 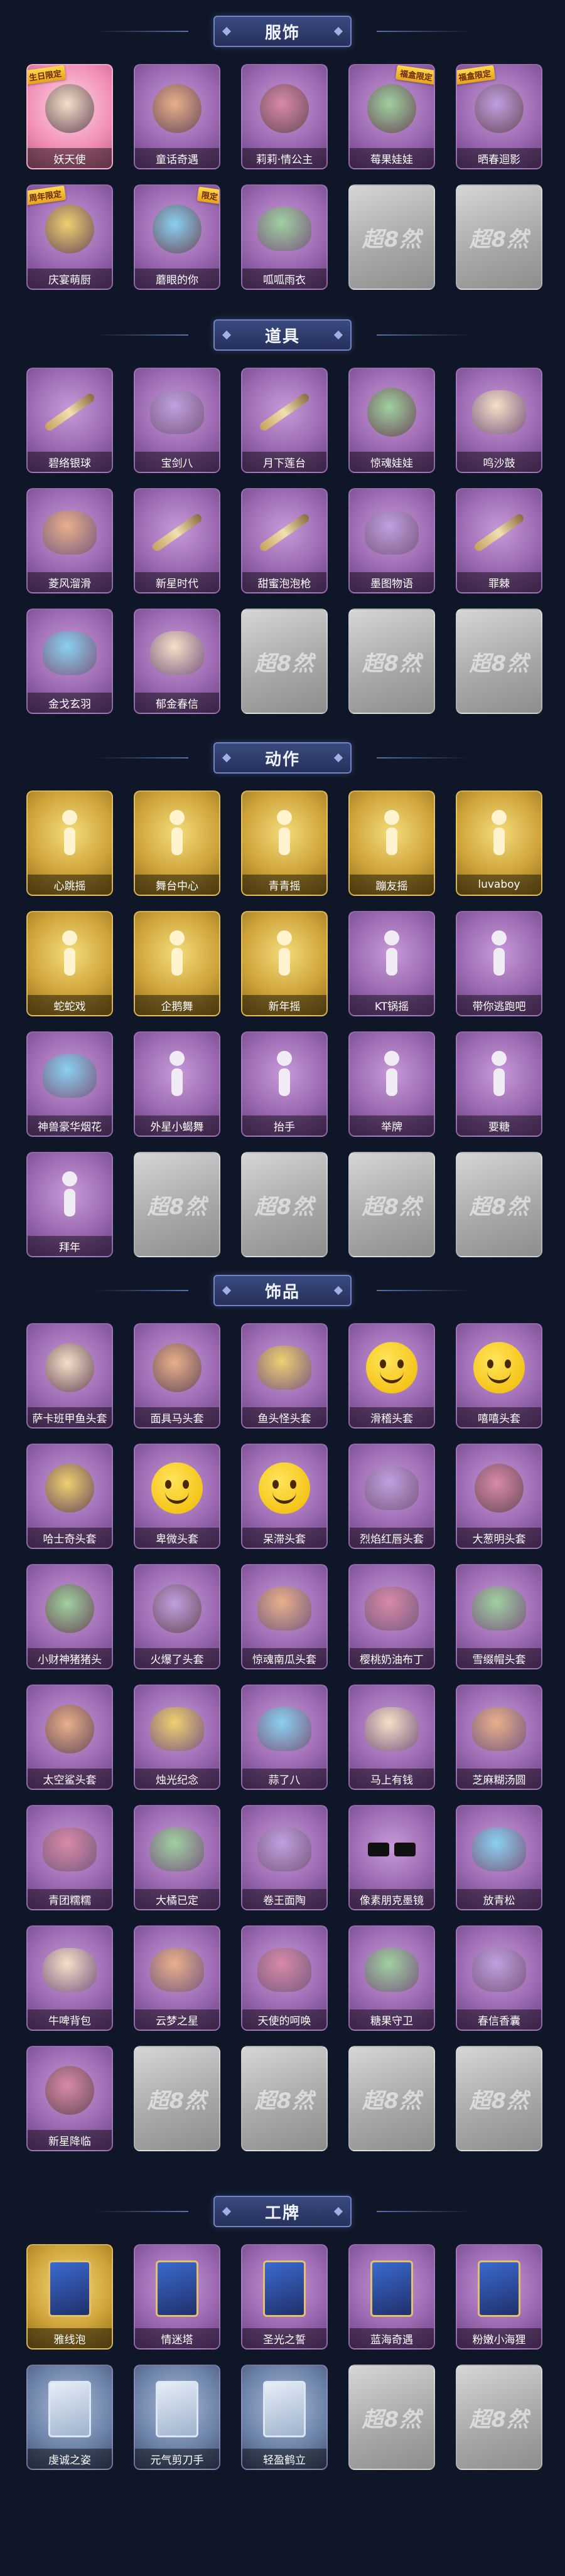 What do you see at coordinates (391, 1858) in the screenshot?
I see `collection-item: 像素朋克墨镜` at bounding box center [391, 1858].